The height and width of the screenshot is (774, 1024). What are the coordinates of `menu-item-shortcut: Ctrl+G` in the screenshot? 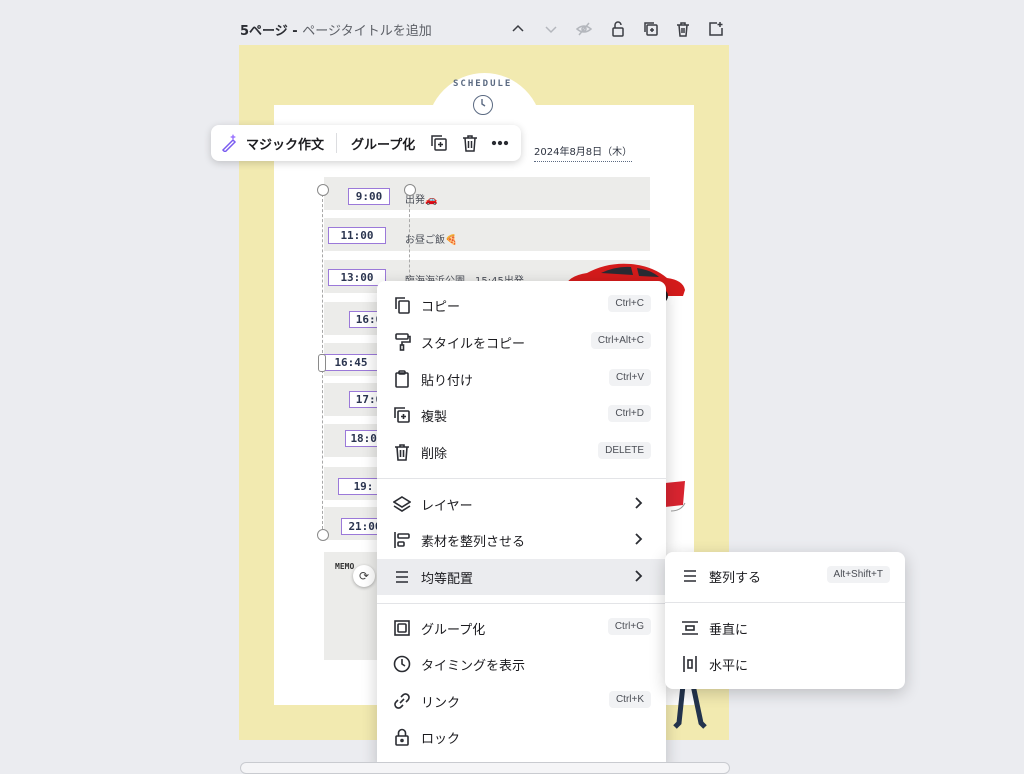 It's located at (629, 626).